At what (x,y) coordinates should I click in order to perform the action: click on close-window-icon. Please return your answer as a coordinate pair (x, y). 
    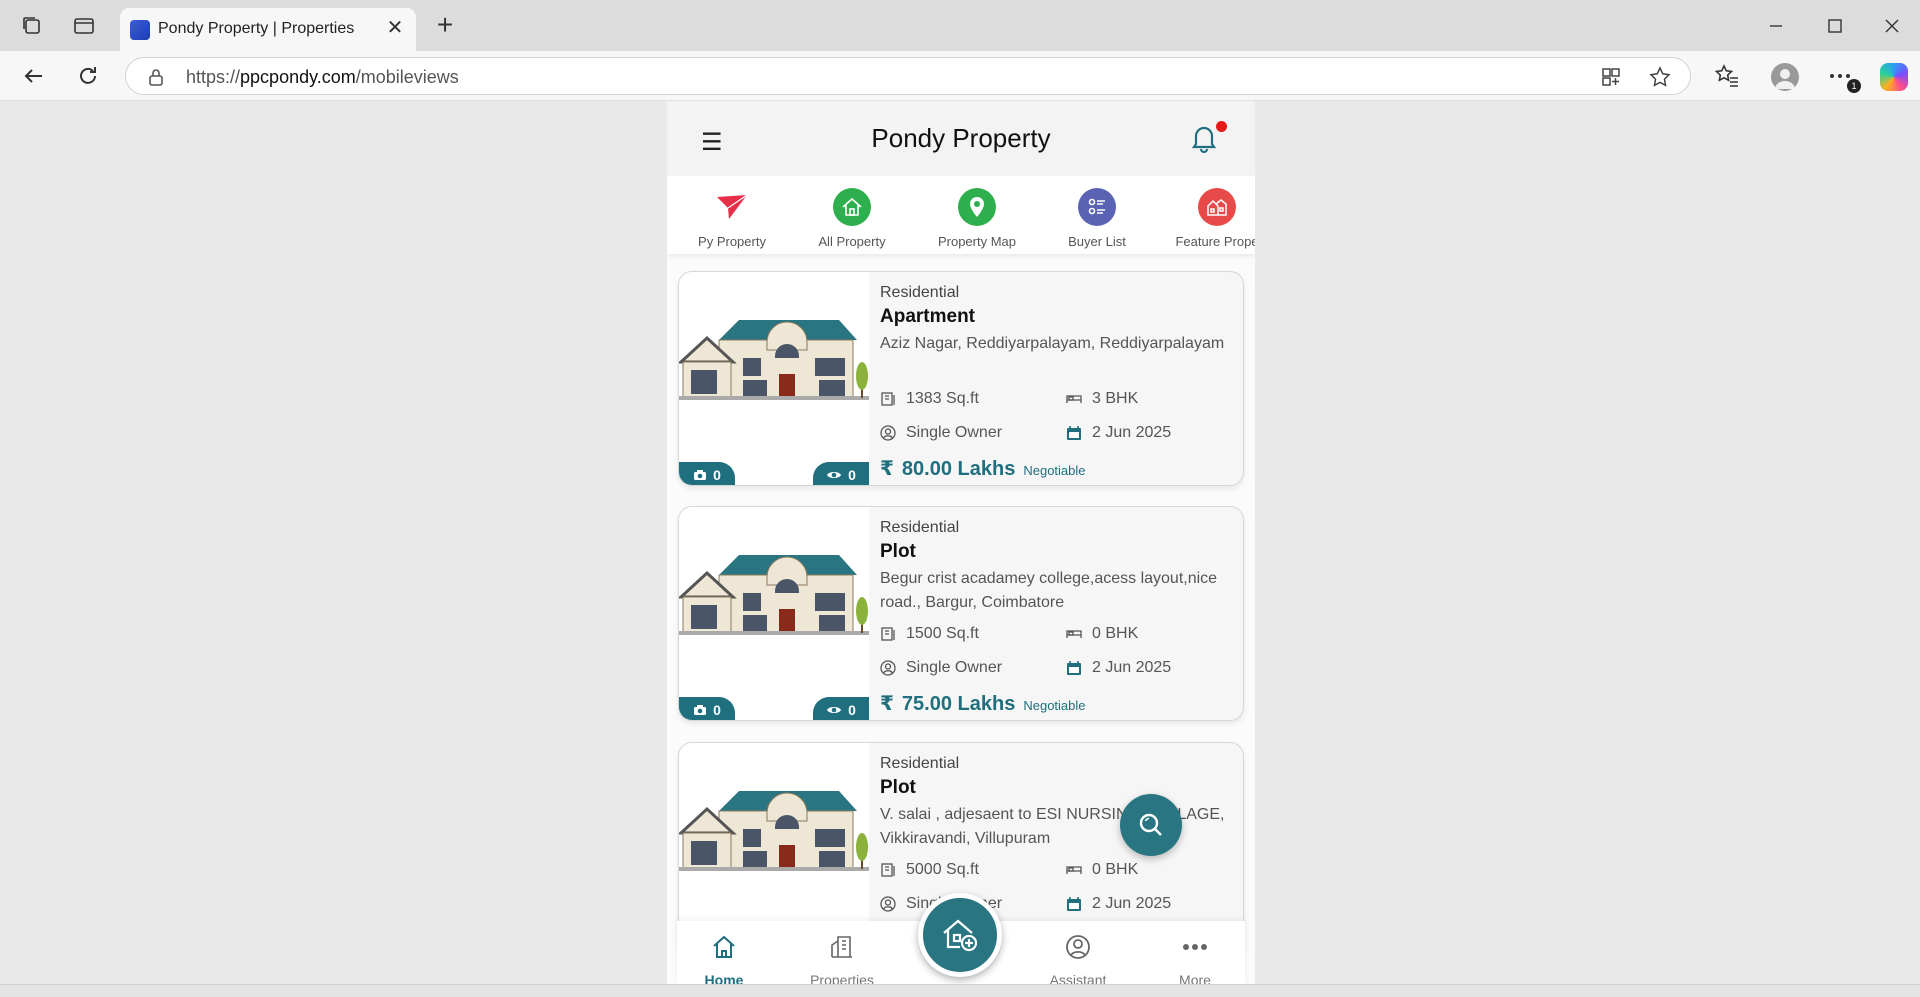
    Looking at the image, I should click on (1892, 26).